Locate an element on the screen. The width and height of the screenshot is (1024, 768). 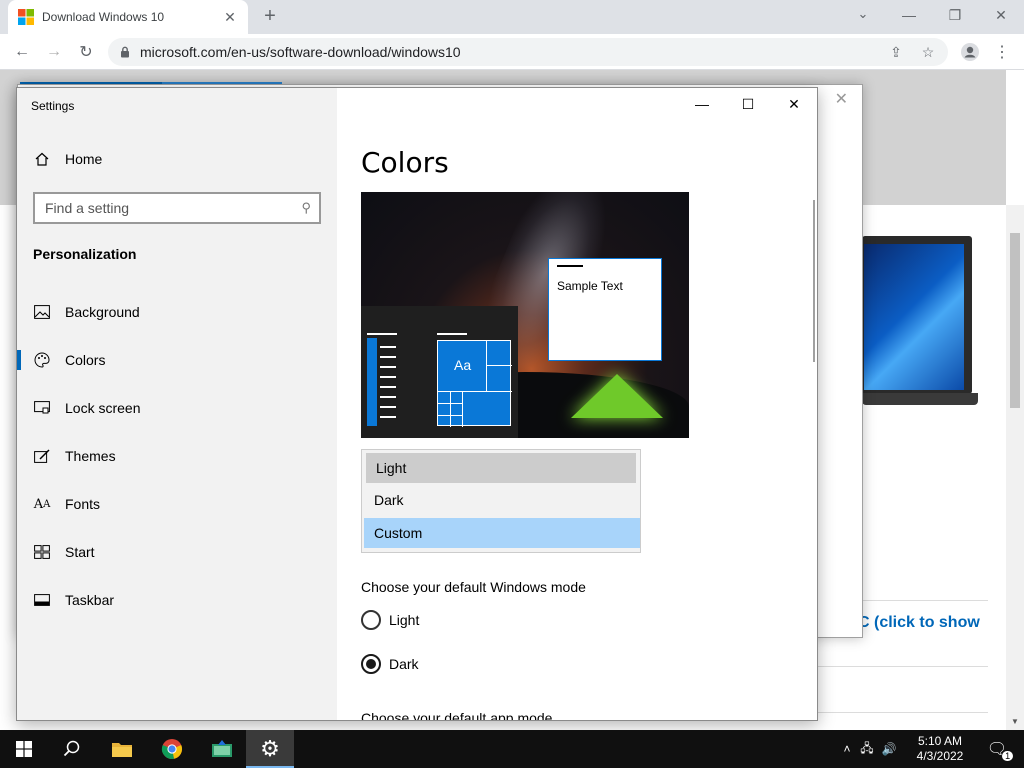
scroll-down-icon: ▼ is located at coordinates (1015, 721).